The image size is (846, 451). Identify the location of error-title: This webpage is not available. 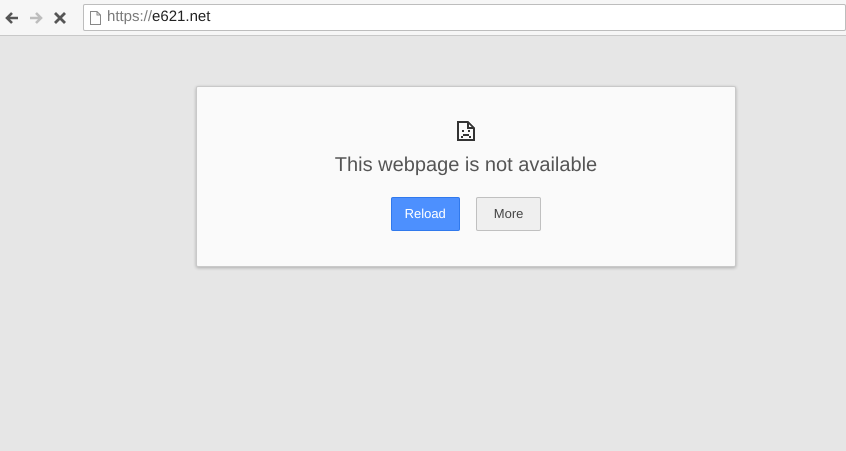
(466, 165).